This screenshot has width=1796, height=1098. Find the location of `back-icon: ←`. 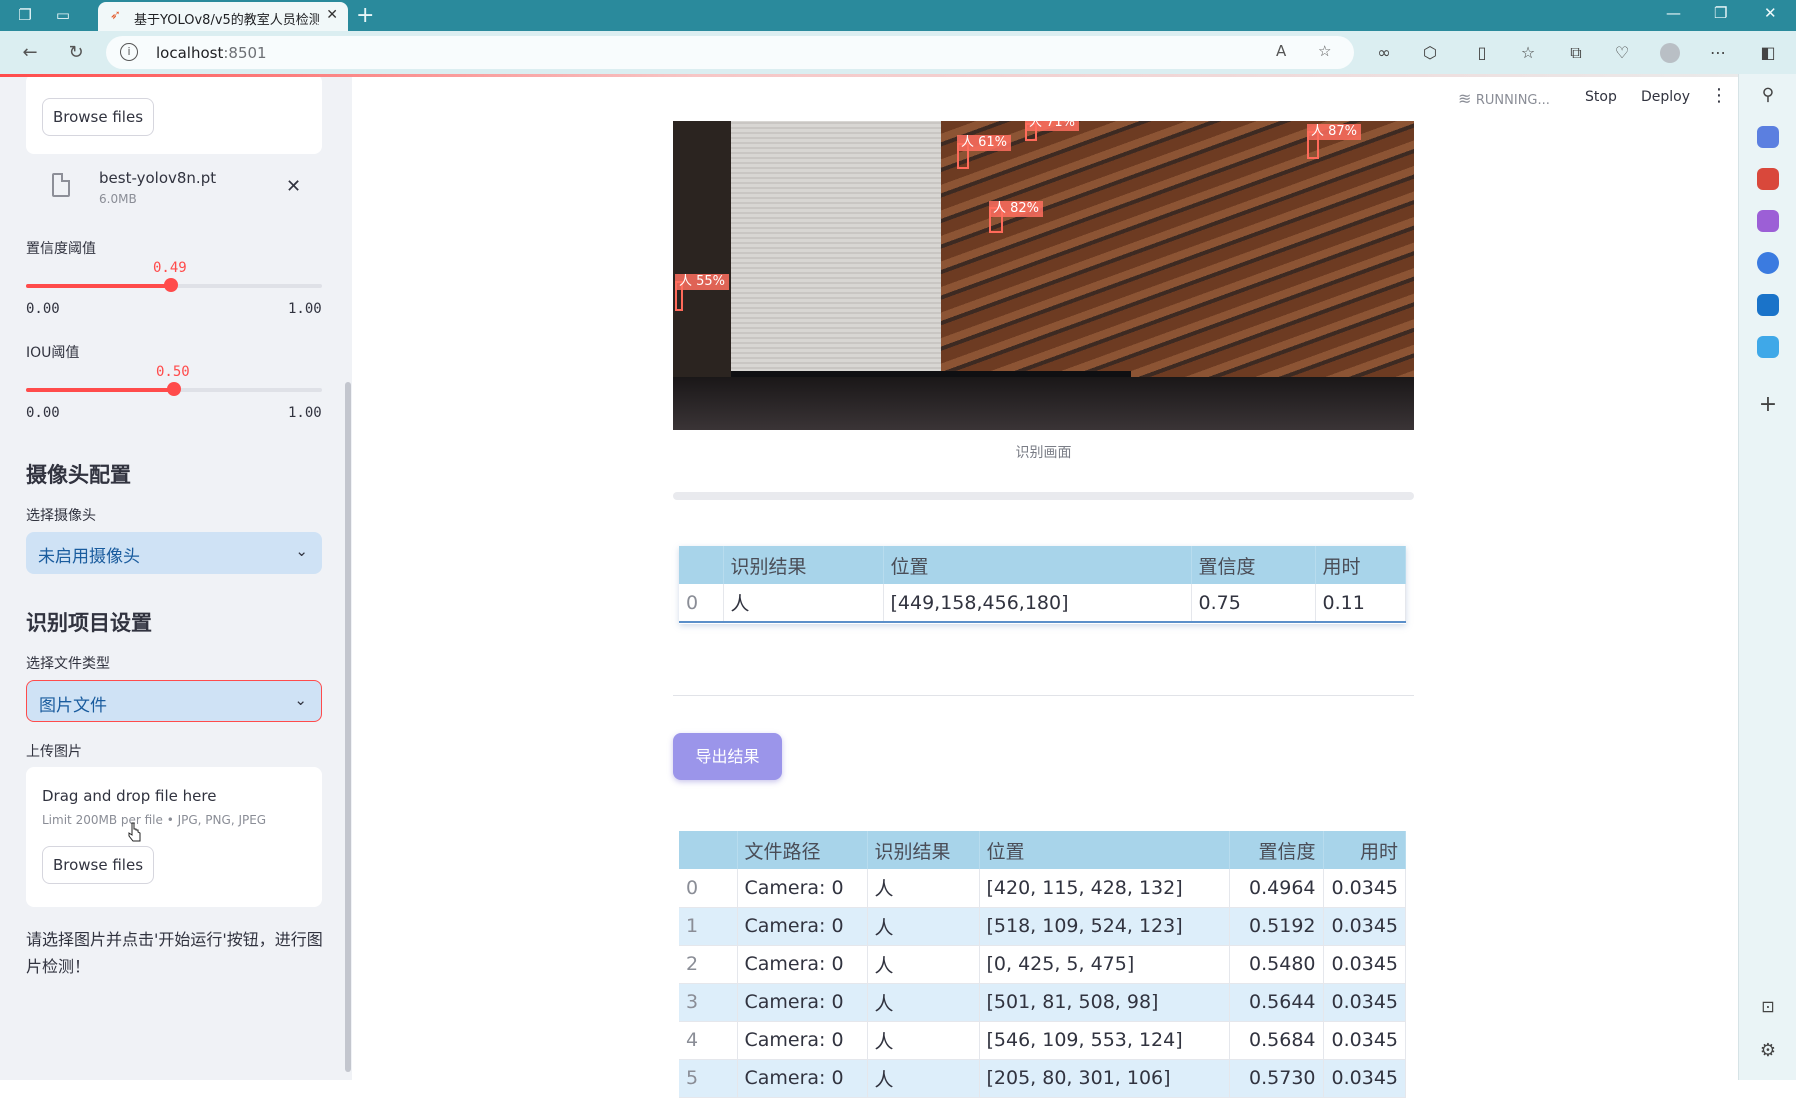

back-icon: ← is located at coordinates (30, 53).